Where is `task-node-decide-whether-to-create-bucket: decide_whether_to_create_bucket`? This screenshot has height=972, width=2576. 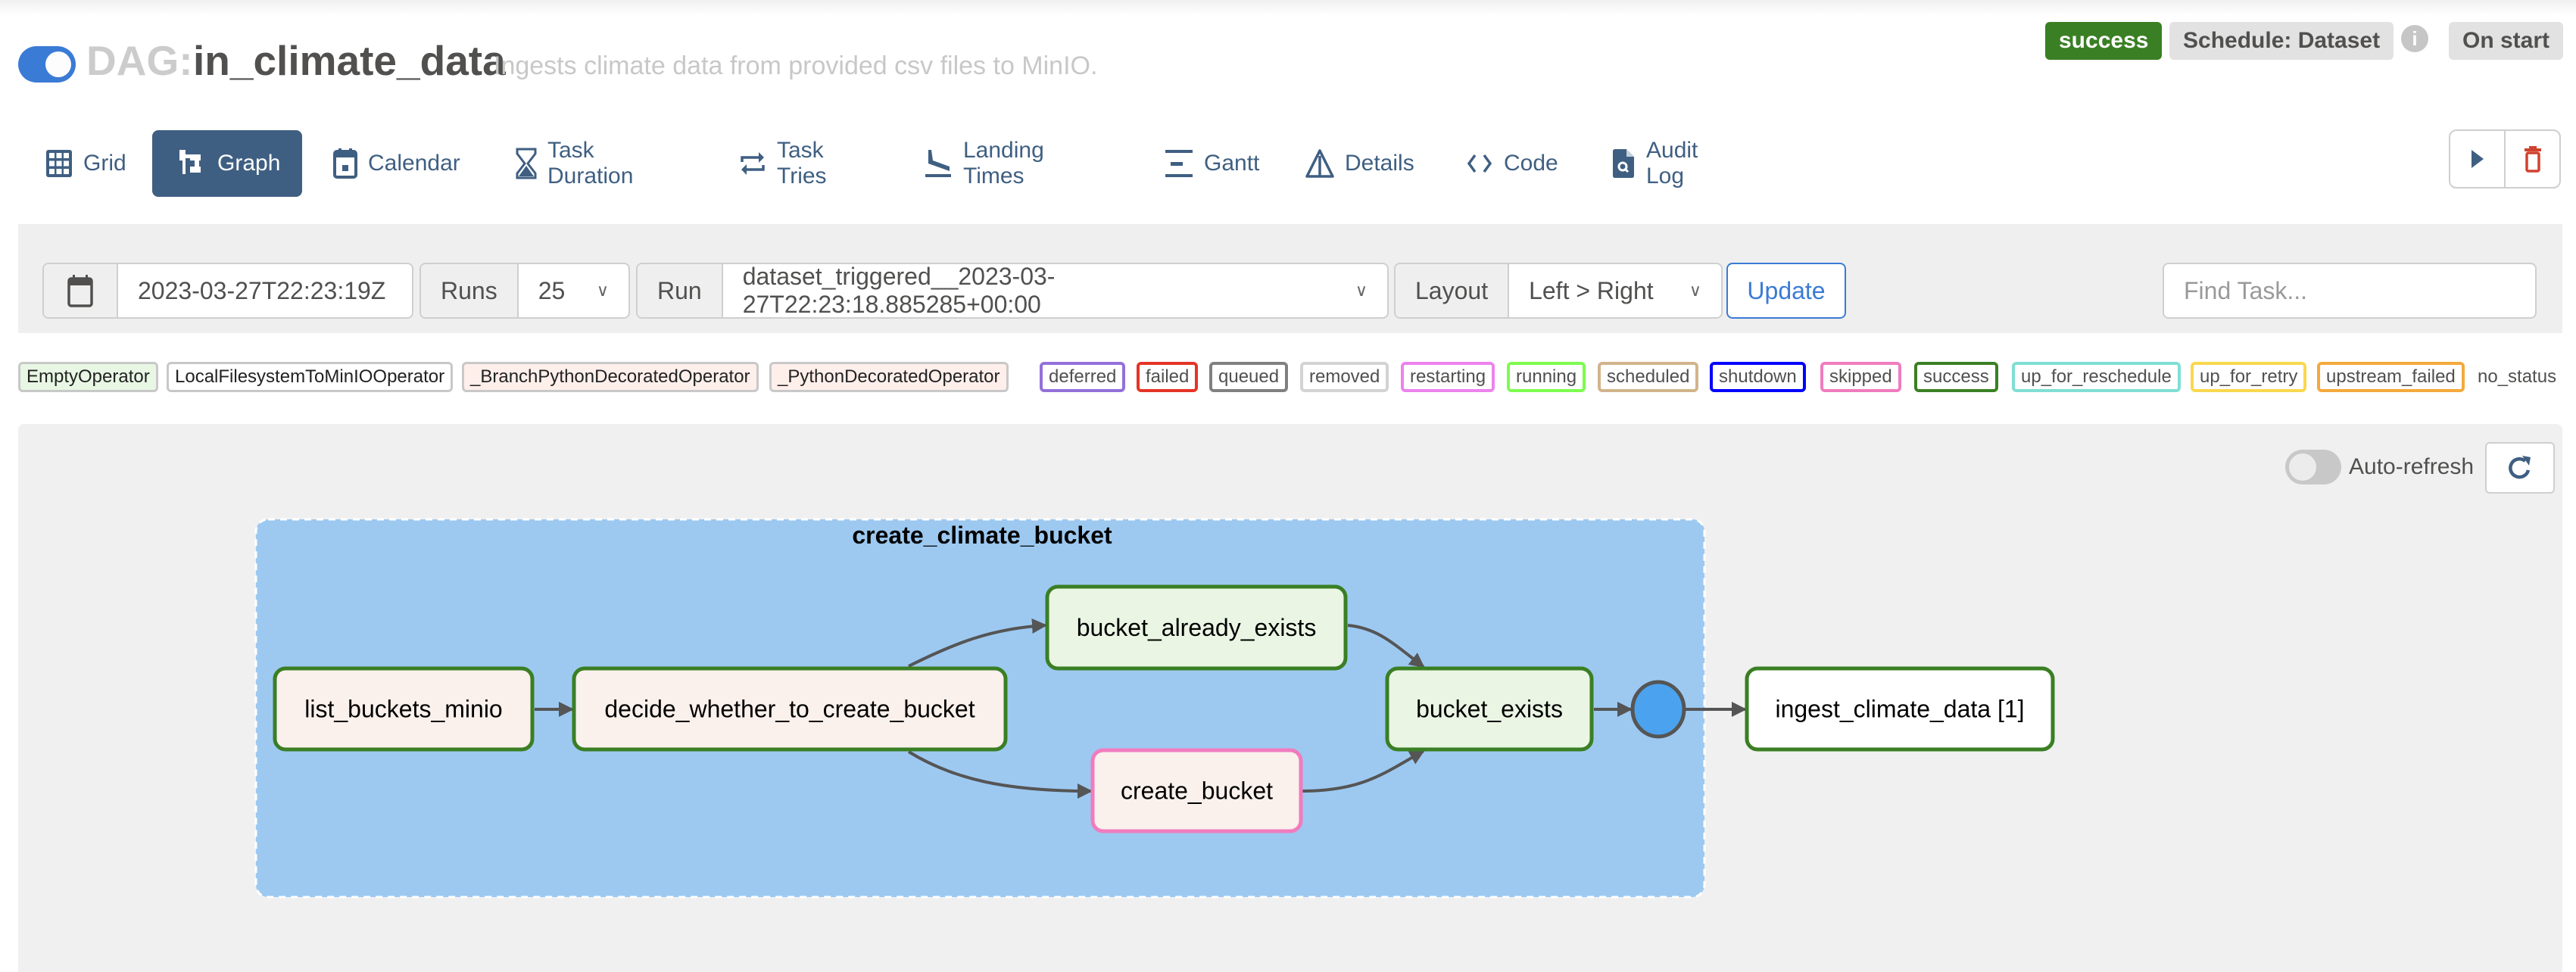 task-node-decide-whether-to-create-bucket: decide_whether_to_create_bucket is located at coordinates (790, 709).